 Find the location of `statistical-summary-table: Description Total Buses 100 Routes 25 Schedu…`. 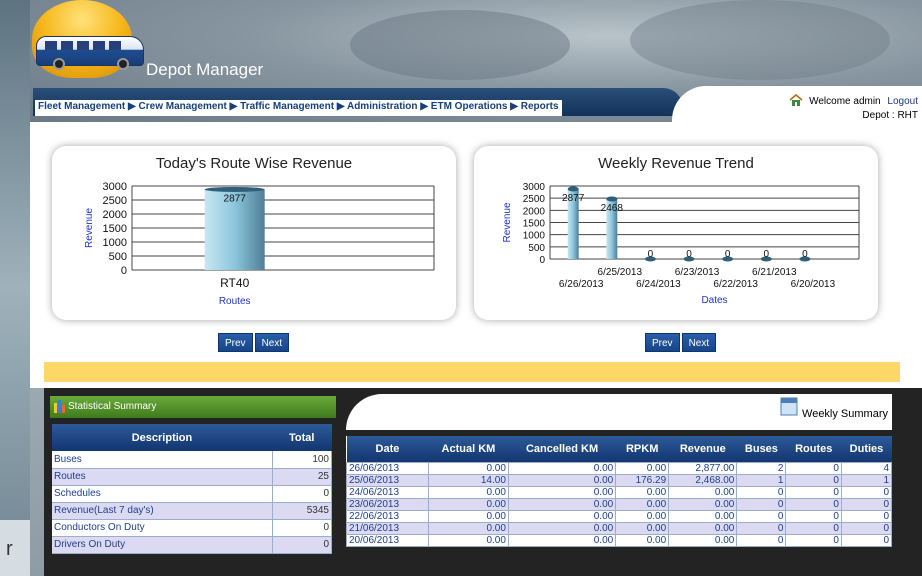

statistical-summary-table: Description Total Buses 100 Routes 25 Schedu… is located at coordinates (192, 489).